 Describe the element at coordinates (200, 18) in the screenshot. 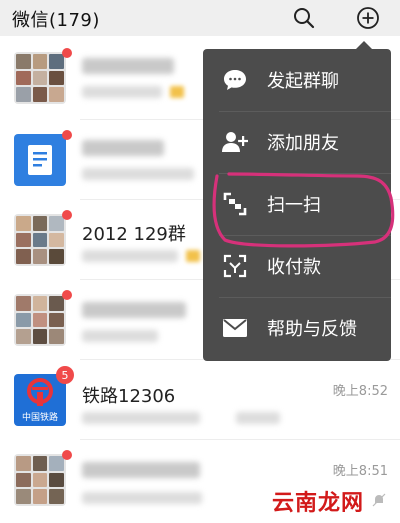

I see `top-bar: 微信(179)` at that location.